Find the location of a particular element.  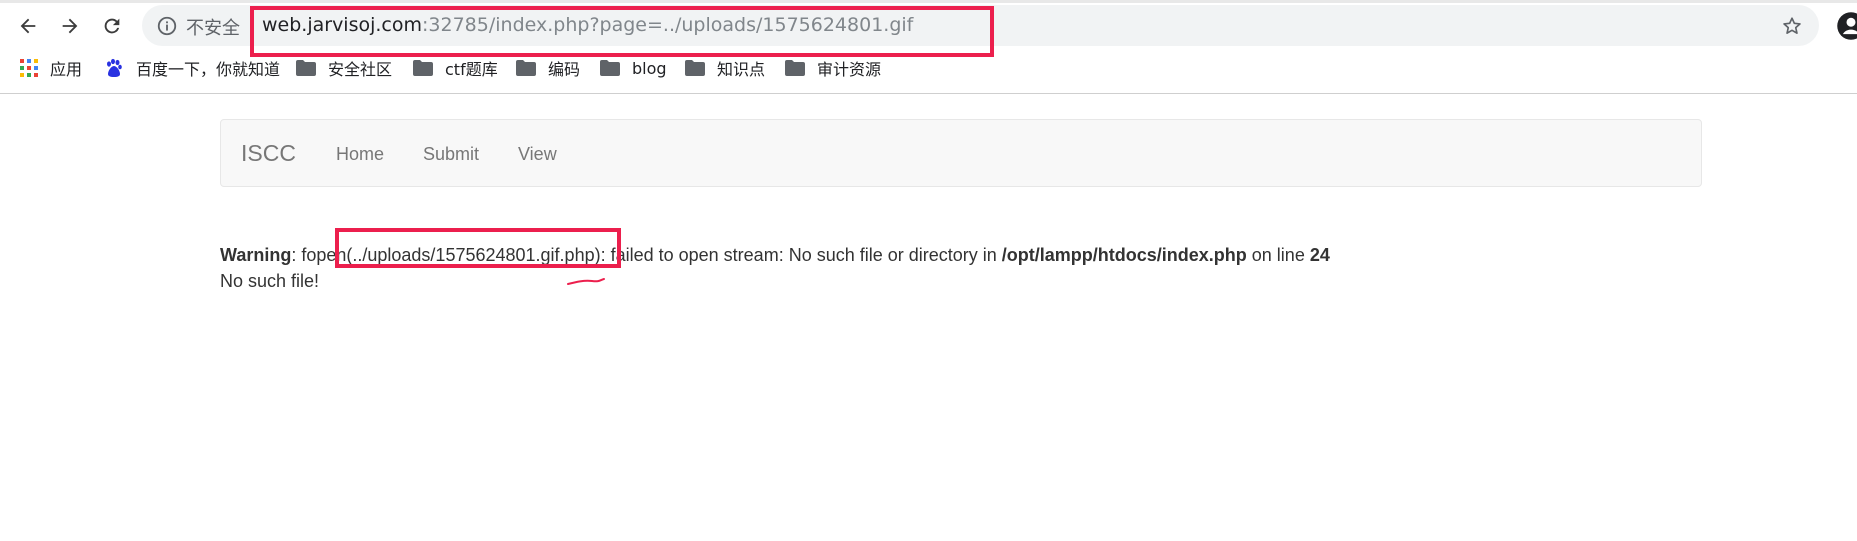

bookmark-folder-security: 安全社区 is located at coordinates (344, 68).